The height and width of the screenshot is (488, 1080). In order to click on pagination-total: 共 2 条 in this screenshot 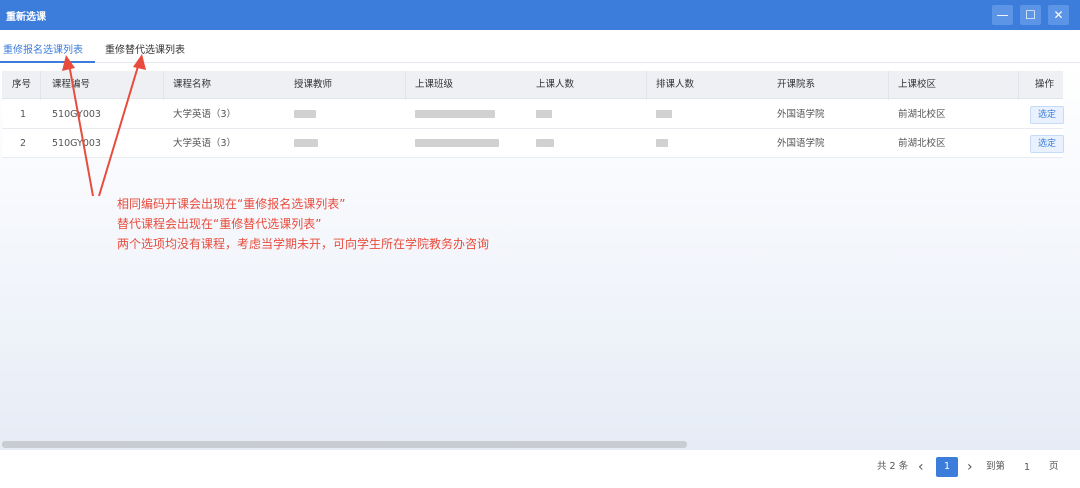, I will do `click(893, 466)`.